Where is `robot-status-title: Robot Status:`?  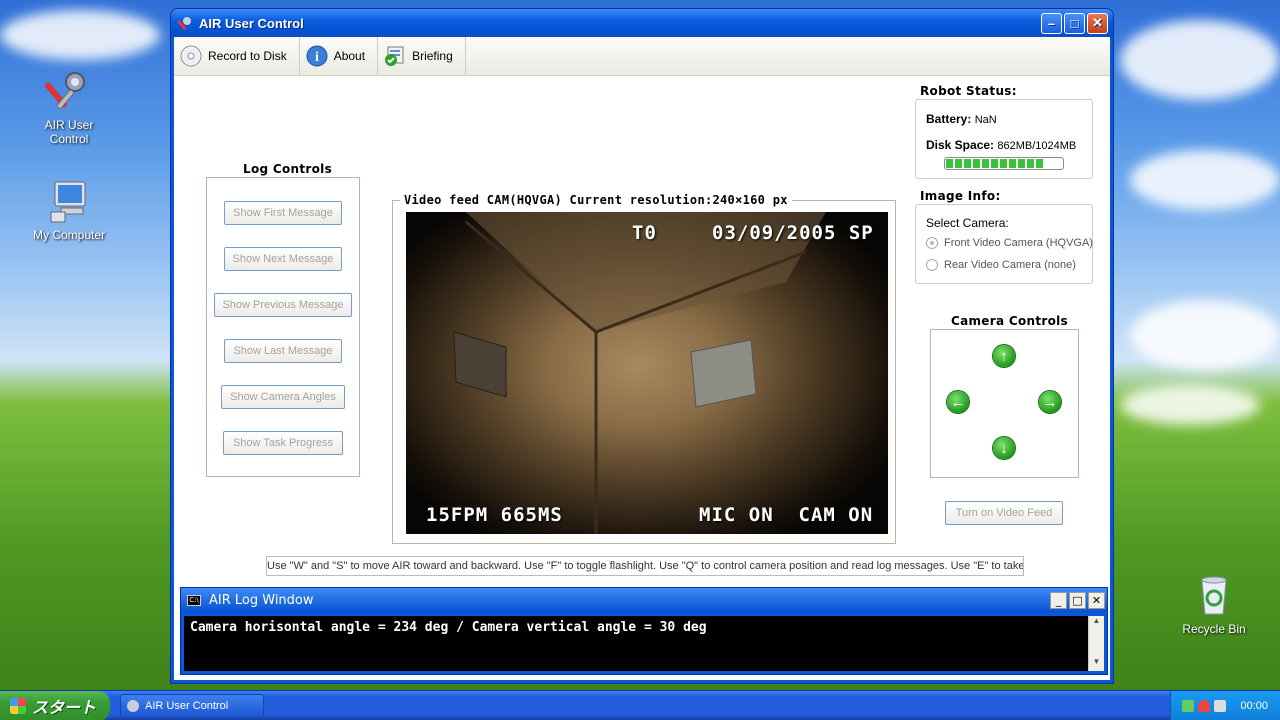 robot-status-title: Robot Status: is located at coordinates (968, 91).